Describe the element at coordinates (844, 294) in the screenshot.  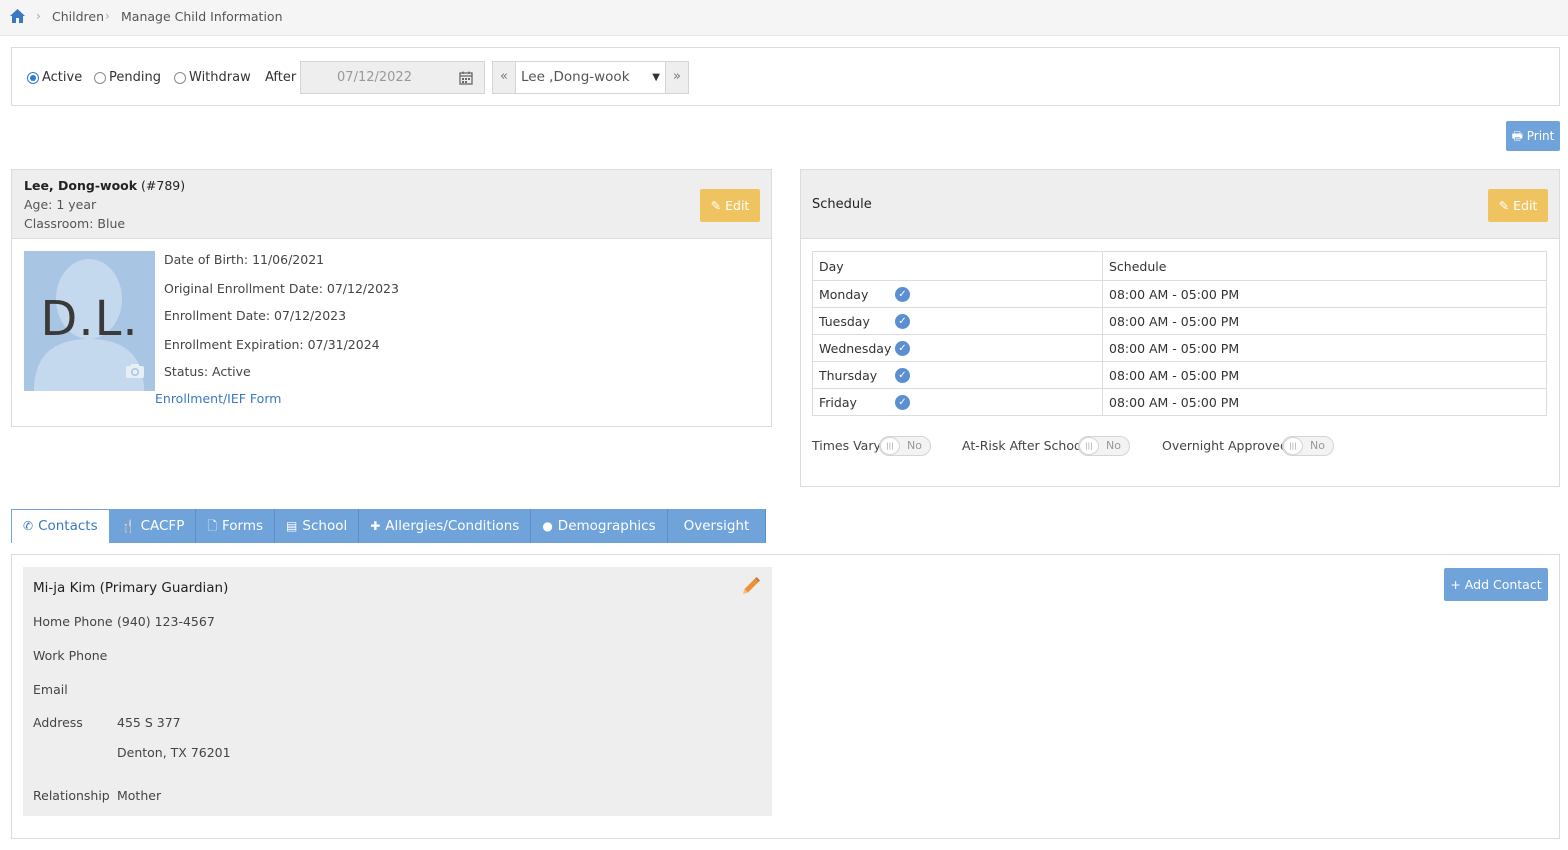
I see `day-label: Monday` at that location.